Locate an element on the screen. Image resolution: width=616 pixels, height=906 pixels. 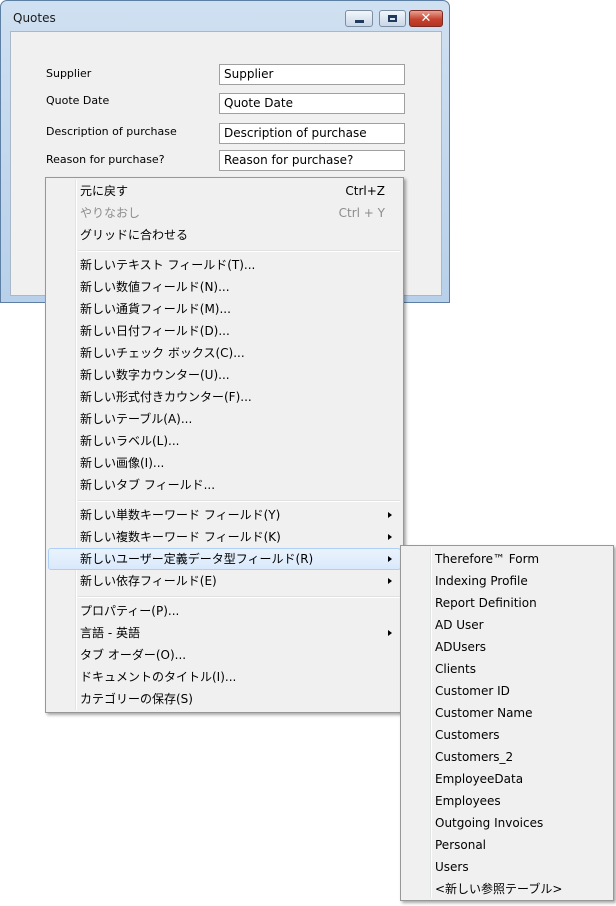
submenu-item-customer-id: Customer ID is located at coordinates (507, 691).